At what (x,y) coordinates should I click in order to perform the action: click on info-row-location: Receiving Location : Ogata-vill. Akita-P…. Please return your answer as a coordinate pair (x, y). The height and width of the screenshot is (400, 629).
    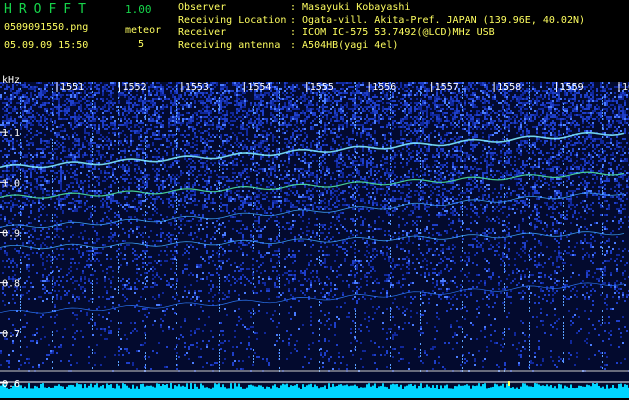
    Looking at the image, I should click on (381, 21).